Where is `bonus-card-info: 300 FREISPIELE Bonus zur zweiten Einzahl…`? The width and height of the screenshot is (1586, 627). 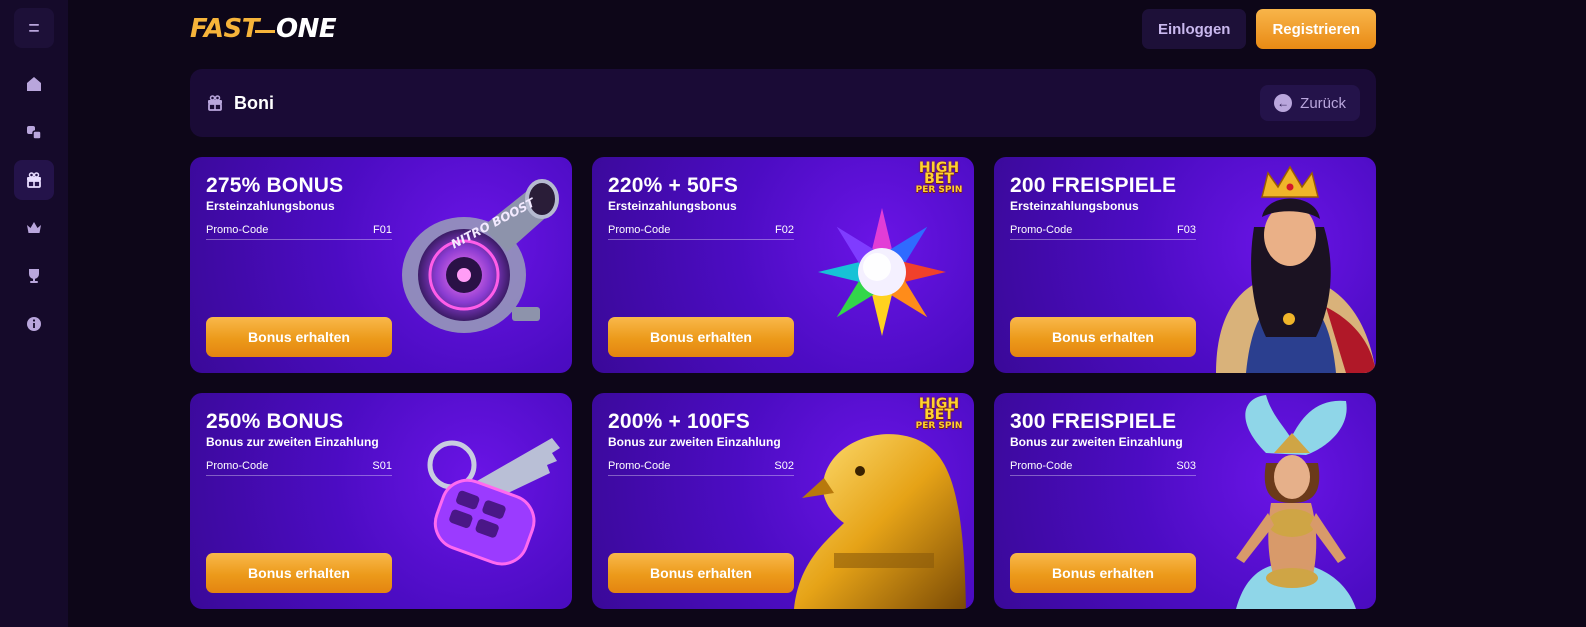 bonus-card-info: 300 FREISPIELE Bonus zur zweiten Einzahl… is located at coordinates (1103, 443).